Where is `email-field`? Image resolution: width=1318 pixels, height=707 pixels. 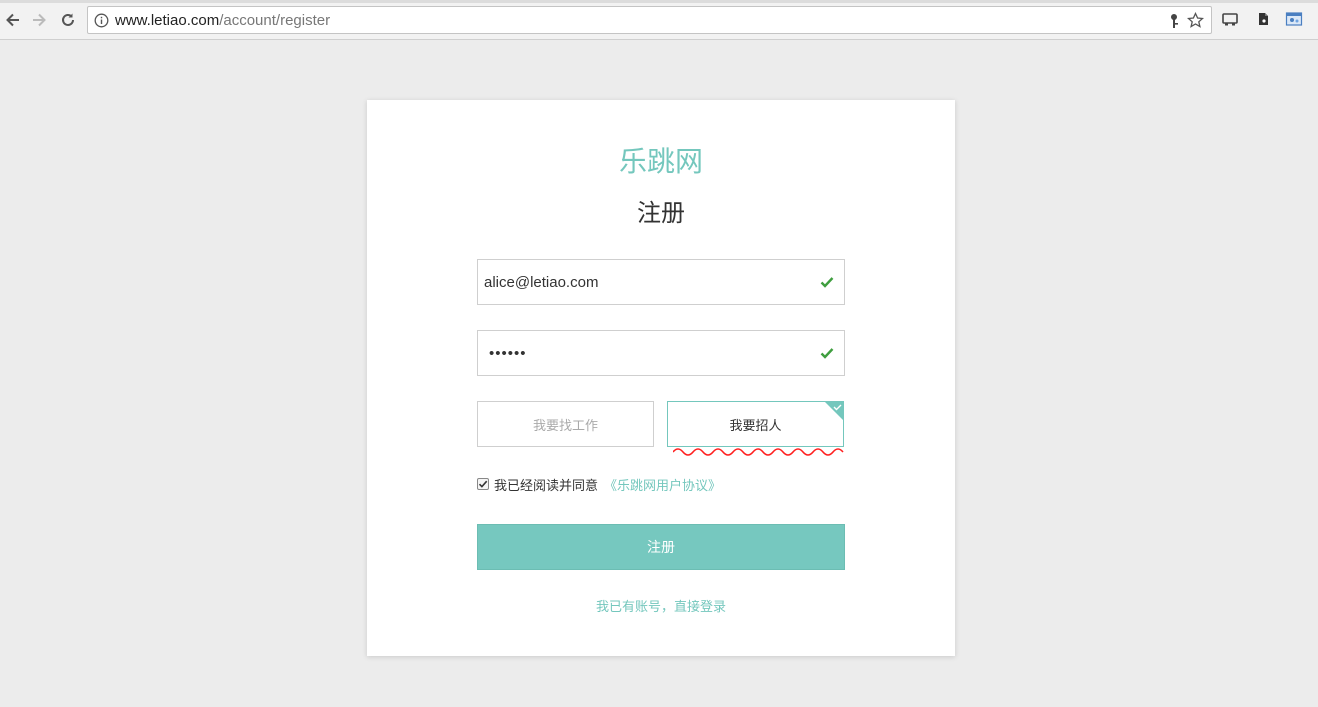
email-field is located at coordinates (661, 282).